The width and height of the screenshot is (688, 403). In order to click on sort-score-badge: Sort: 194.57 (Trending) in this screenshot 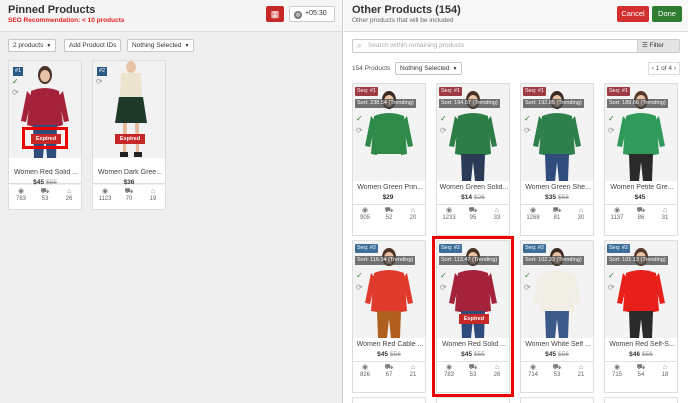, I will do `click(469, 103)`.